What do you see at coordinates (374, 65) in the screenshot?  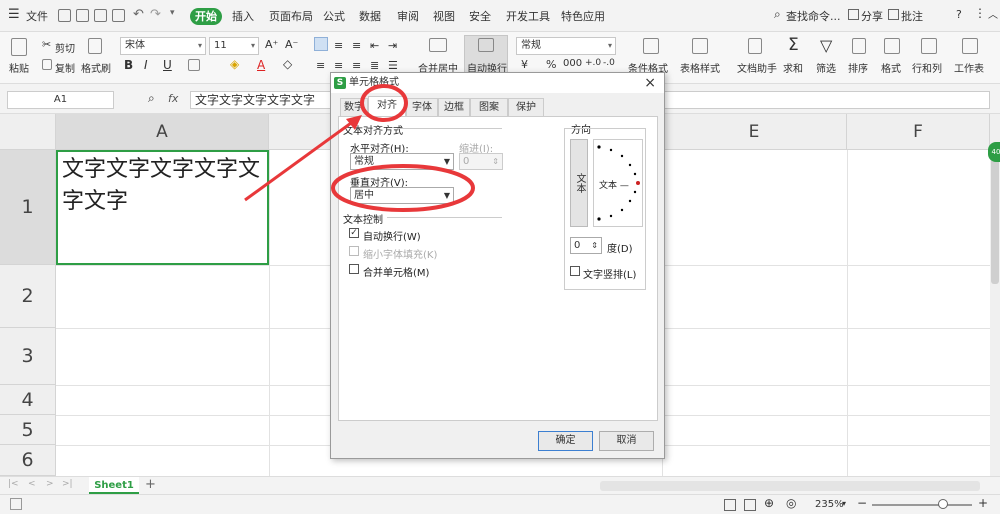 I see `justify-icon: ≣` at bounding box center [374, 65].